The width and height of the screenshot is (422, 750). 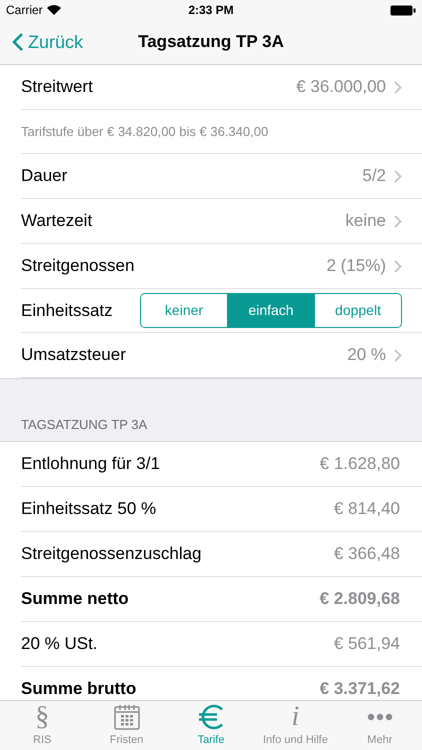 I want to click on tab-bar-item: Fristen, so click(x=126, y=725).